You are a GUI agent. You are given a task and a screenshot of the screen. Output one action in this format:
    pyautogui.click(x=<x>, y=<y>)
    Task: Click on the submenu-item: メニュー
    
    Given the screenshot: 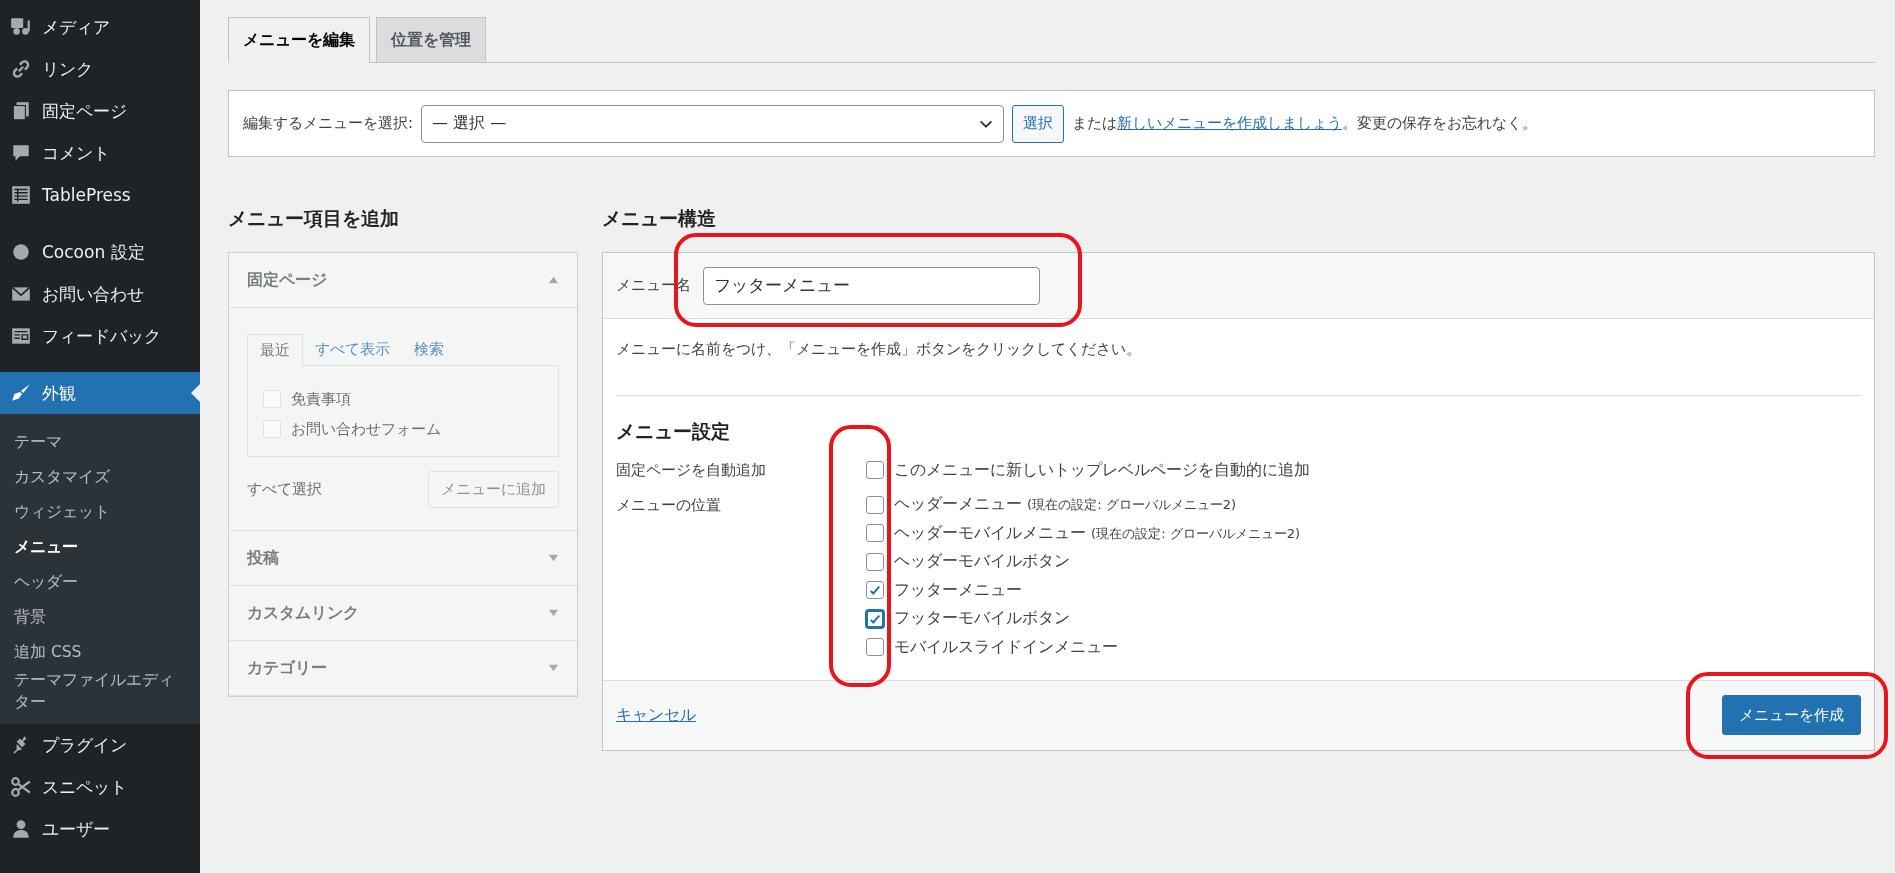 What is the action you would take?
    pyautogui.click(x=100, y=546)
    